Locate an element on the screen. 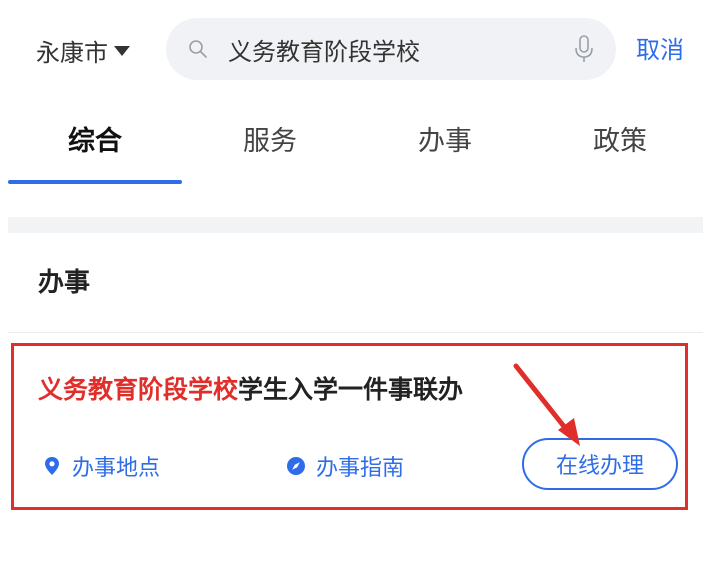 This screenshot has width=703, height=563. search-input is located at coordinates (393, 49).